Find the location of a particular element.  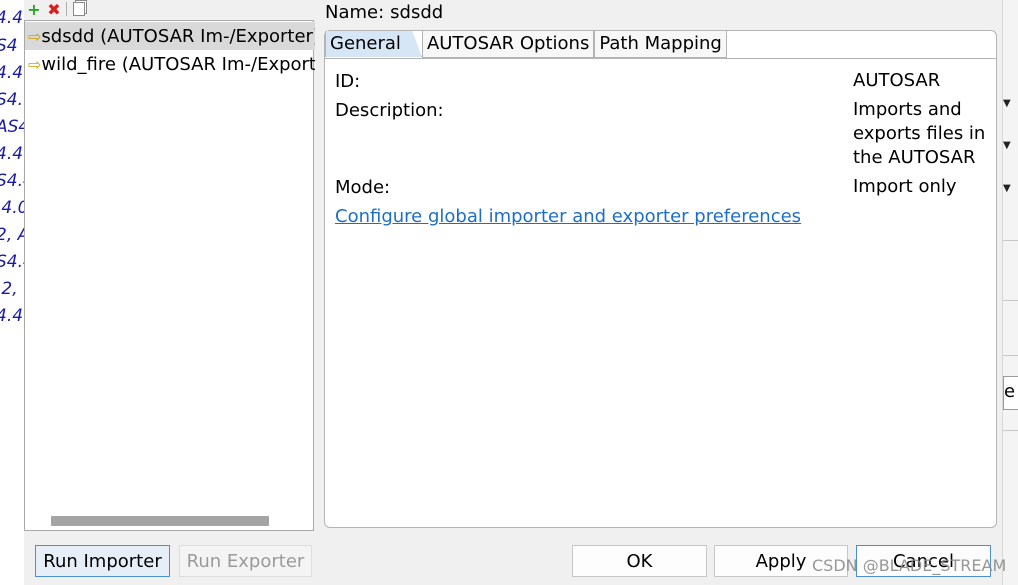

name-row: Name: sdsdd is located at coordinates (384, 12).